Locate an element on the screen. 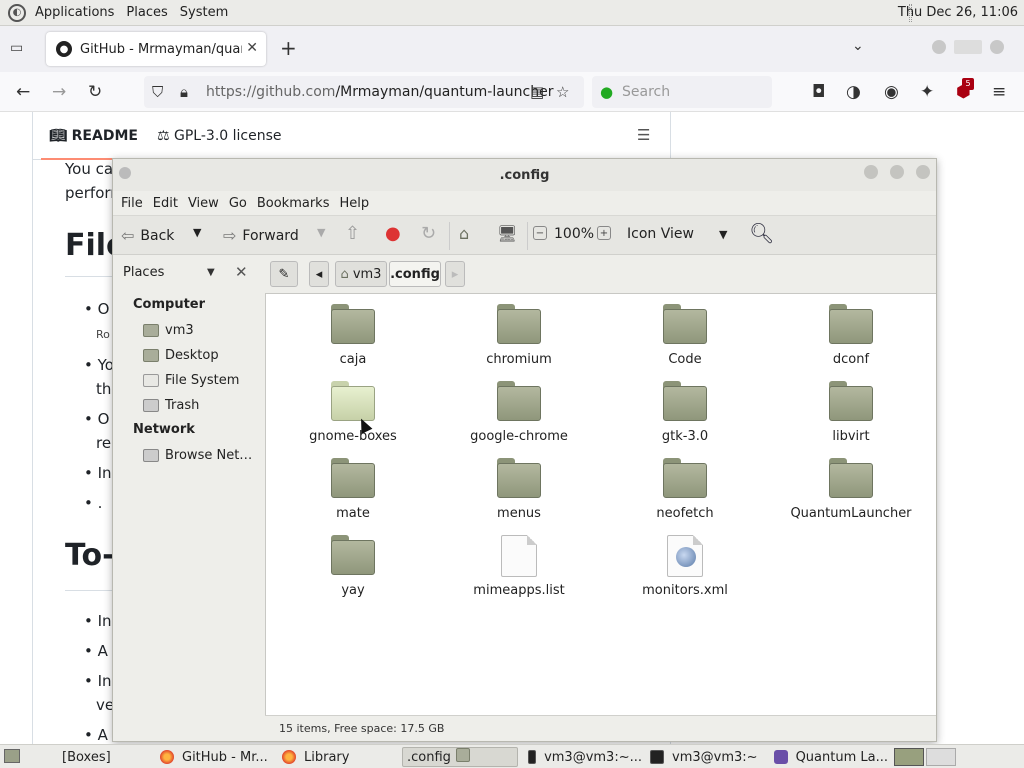 This screenshot has width=1024, height=768. extensions-icon: ✦ is located at coordinates (927, 92).